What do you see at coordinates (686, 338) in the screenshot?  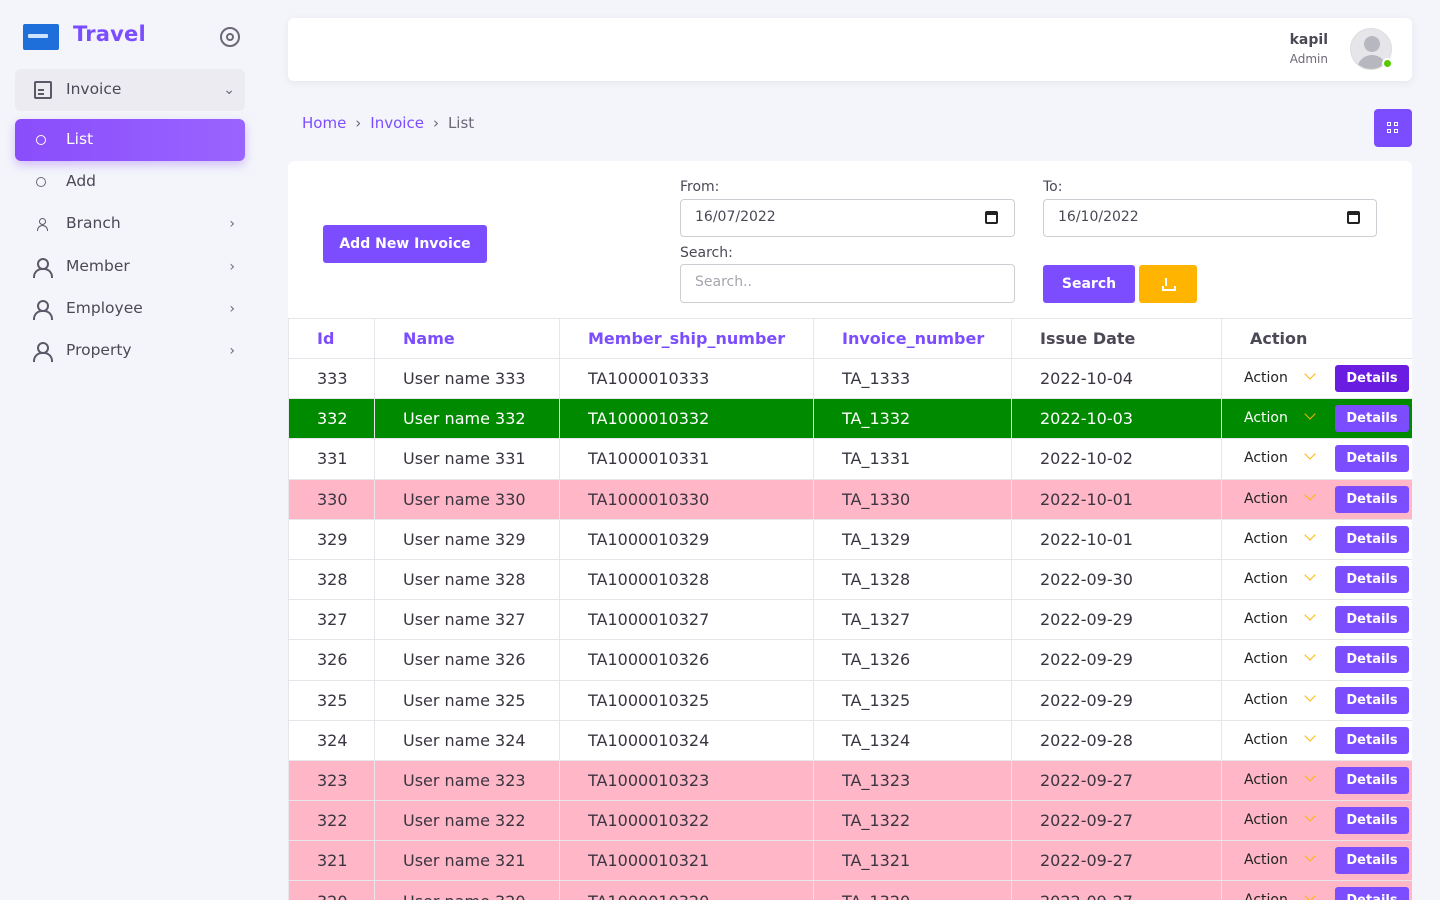 I see `column-header-membership: Member_ship_number` at bounding box center [686, 338].